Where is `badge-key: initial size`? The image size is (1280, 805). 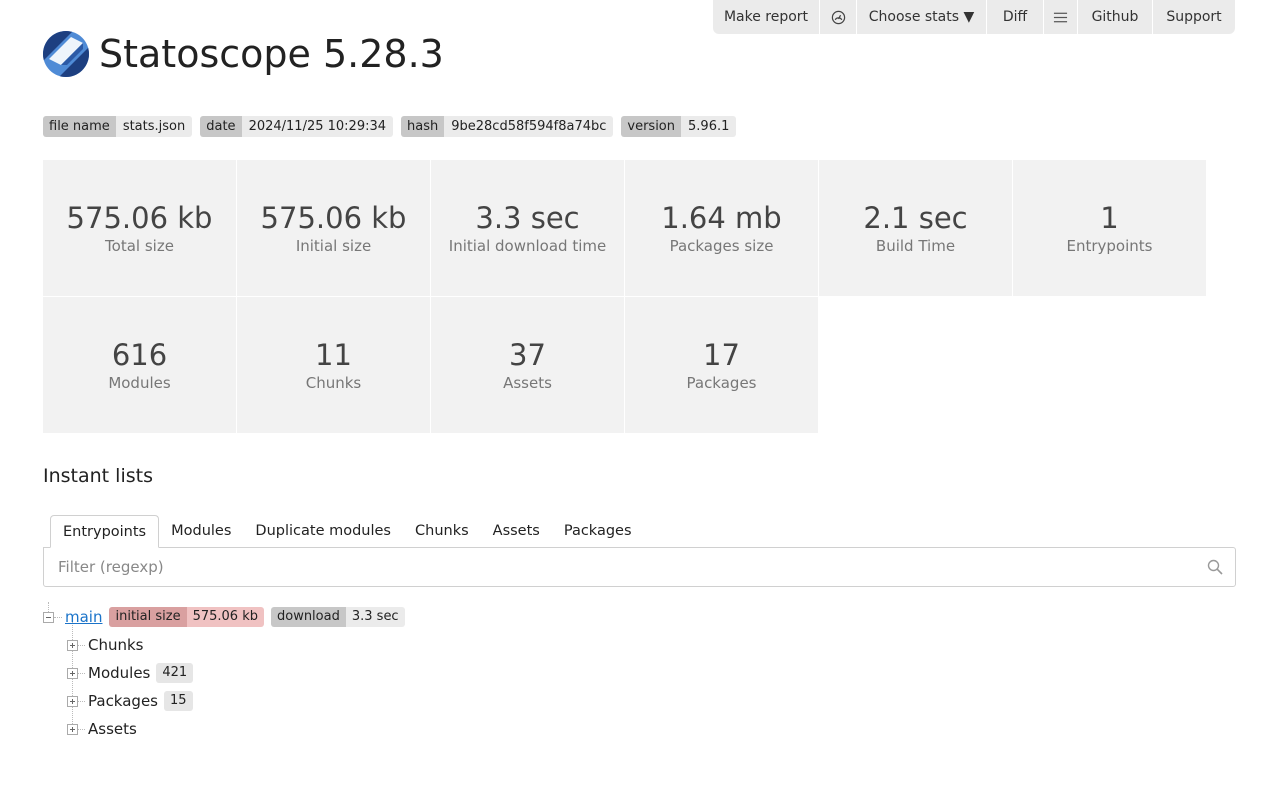 badge-key: initial size is located at coordinates (148, 617).